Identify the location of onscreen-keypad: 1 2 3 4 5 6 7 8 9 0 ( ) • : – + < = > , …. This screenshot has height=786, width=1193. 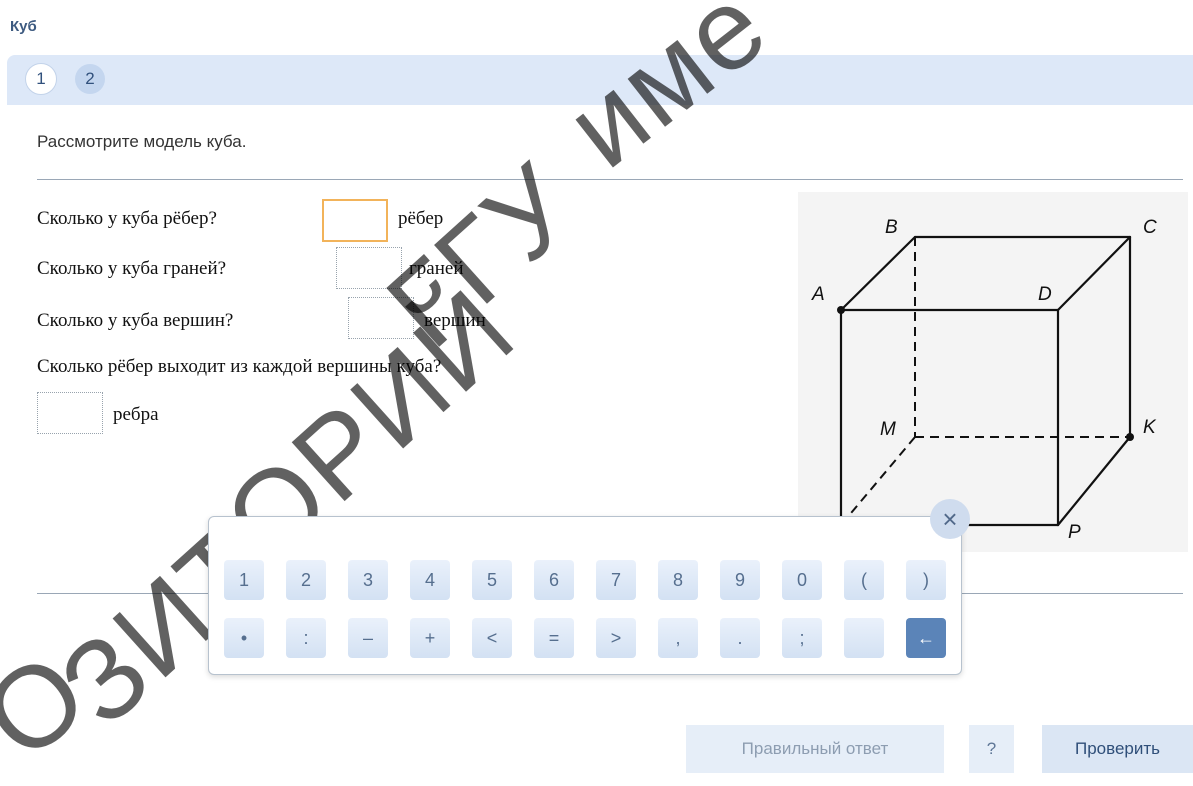
(585, 595).